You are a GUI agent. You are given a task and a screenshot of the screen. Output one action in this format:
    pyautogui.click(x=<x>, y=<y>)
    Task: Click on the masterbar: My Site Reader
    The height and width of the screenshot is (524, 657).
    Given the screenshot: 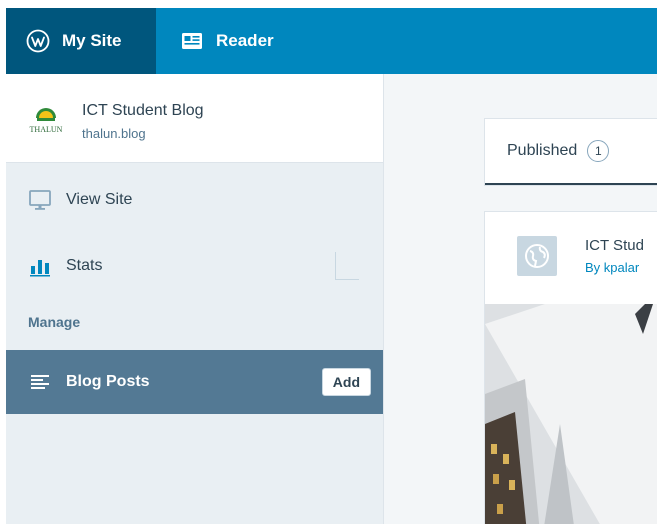 What is the action you would take?
    pyautogui.click(x=331, y=41)
    